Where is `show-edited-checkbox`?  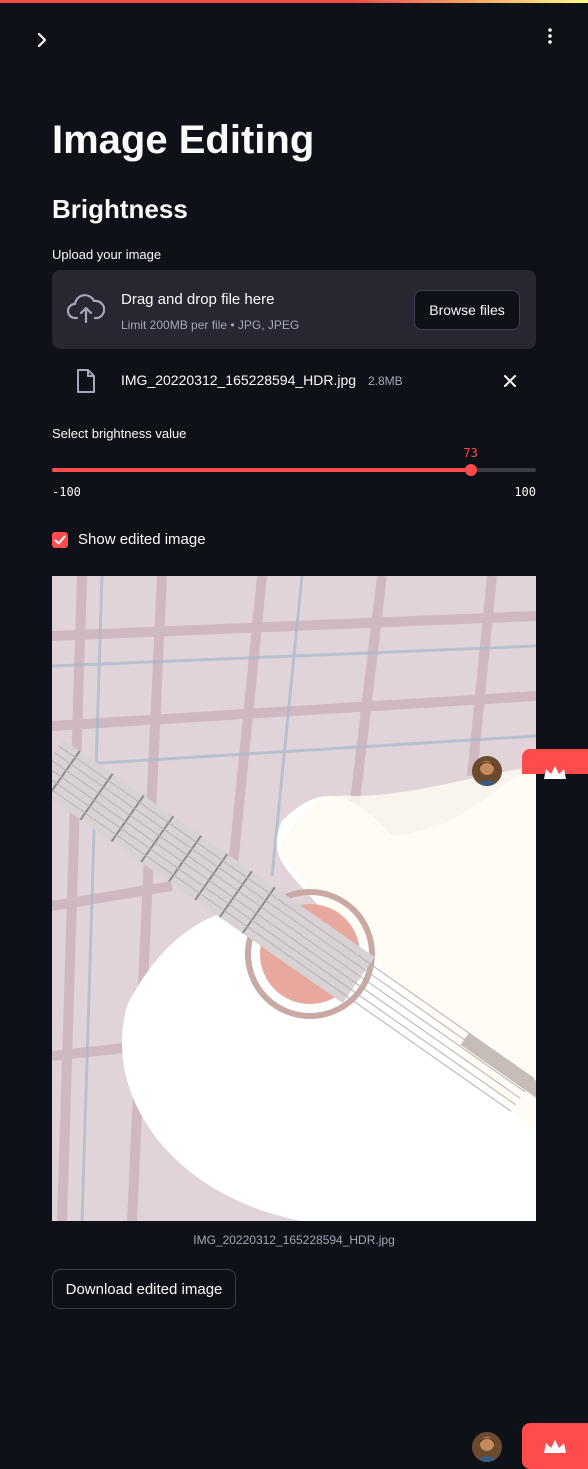
show-edited-checkbox is located at coordinates (60, 540).